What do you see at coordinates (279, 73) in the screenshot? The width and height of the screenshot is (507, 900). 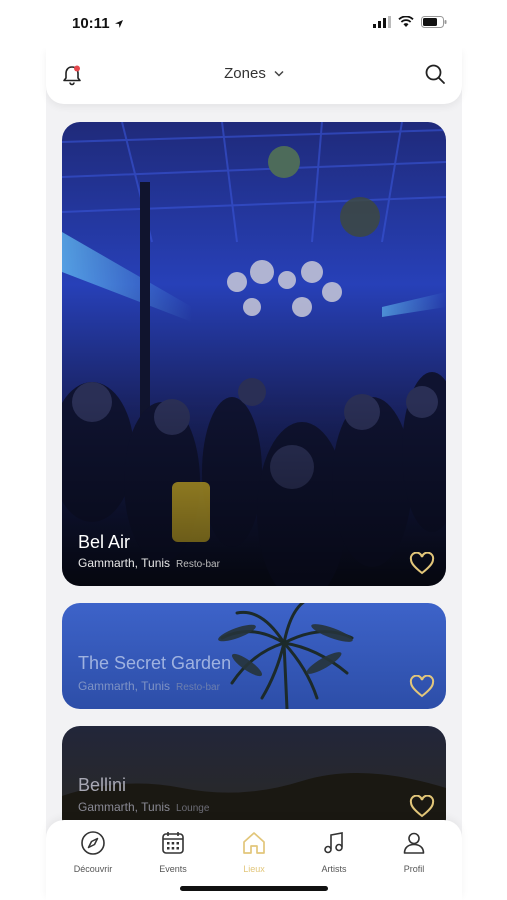 I see `chevron-down-icon` at bounding box center [279, 73].